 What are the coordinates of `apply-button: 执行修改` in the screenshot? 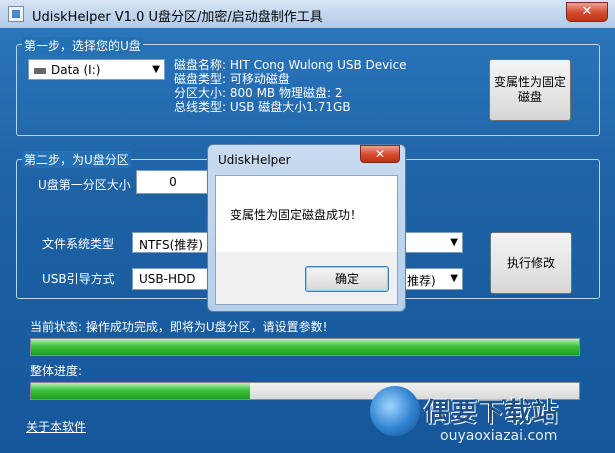 It's located at (531, 263).